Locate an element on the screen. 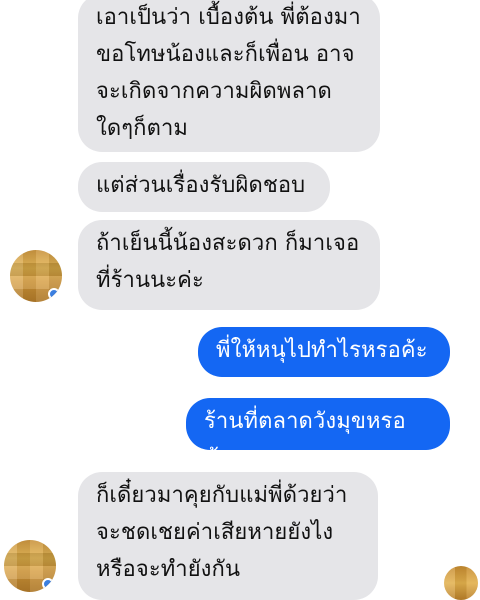 Image resolution: width=480 pixels, height=600 pixels. outgoing-message-2: ร้านที่ตลาดวังมุขหรอค้ะ is located at coordinates (318, 434).